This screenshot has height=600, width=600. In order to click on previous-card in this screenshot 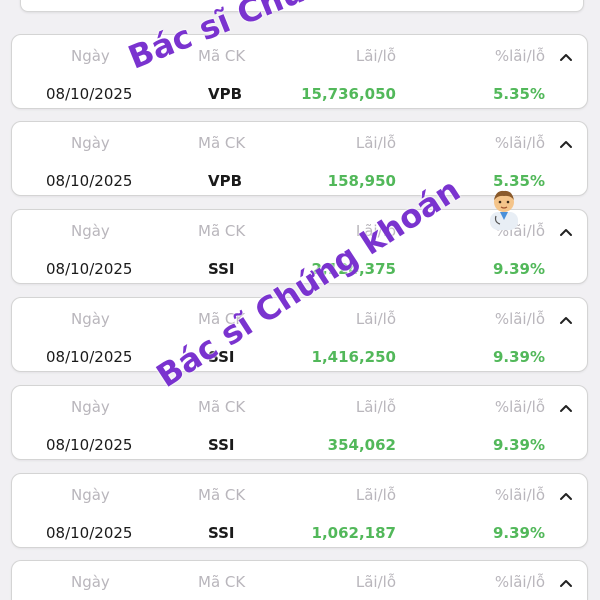, I will do `click(302, 6)`.